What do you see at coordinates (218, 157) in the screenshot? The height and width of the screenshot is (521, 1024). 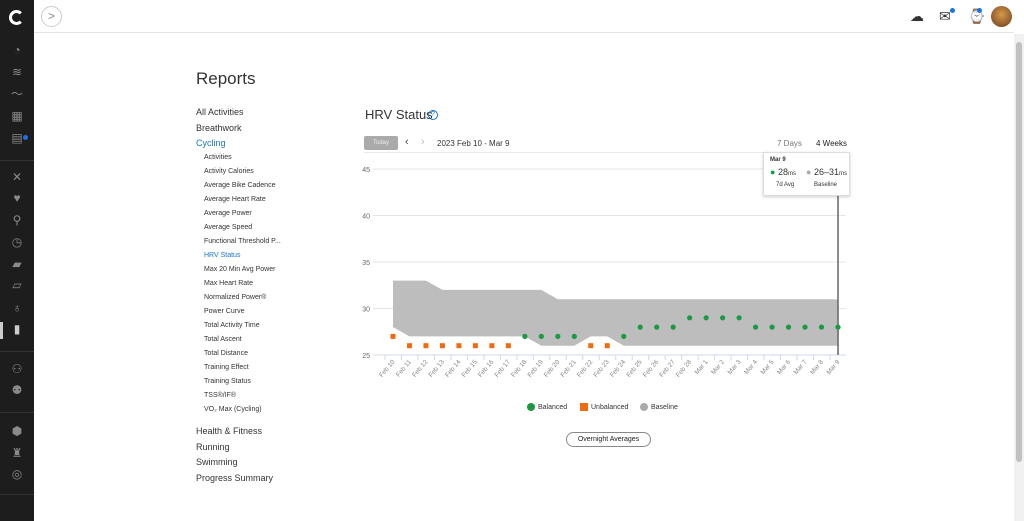 I see `submenu-item: Activities` at bounding box center [218, 157].